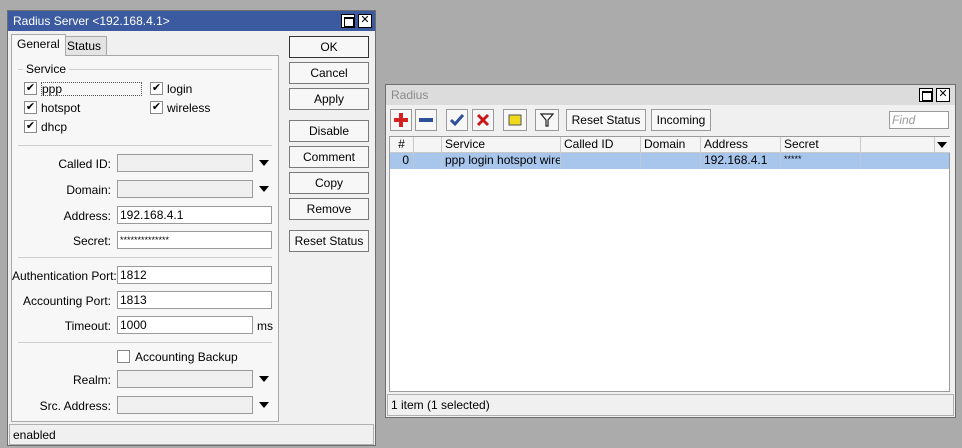 Image resolution: width=962 pixels, height=448 pixels. What do you see at coordinates (66, 301) in the screenshot?
I see `acct-port-label: Accounting Port:` at bounding box center [66, 301].